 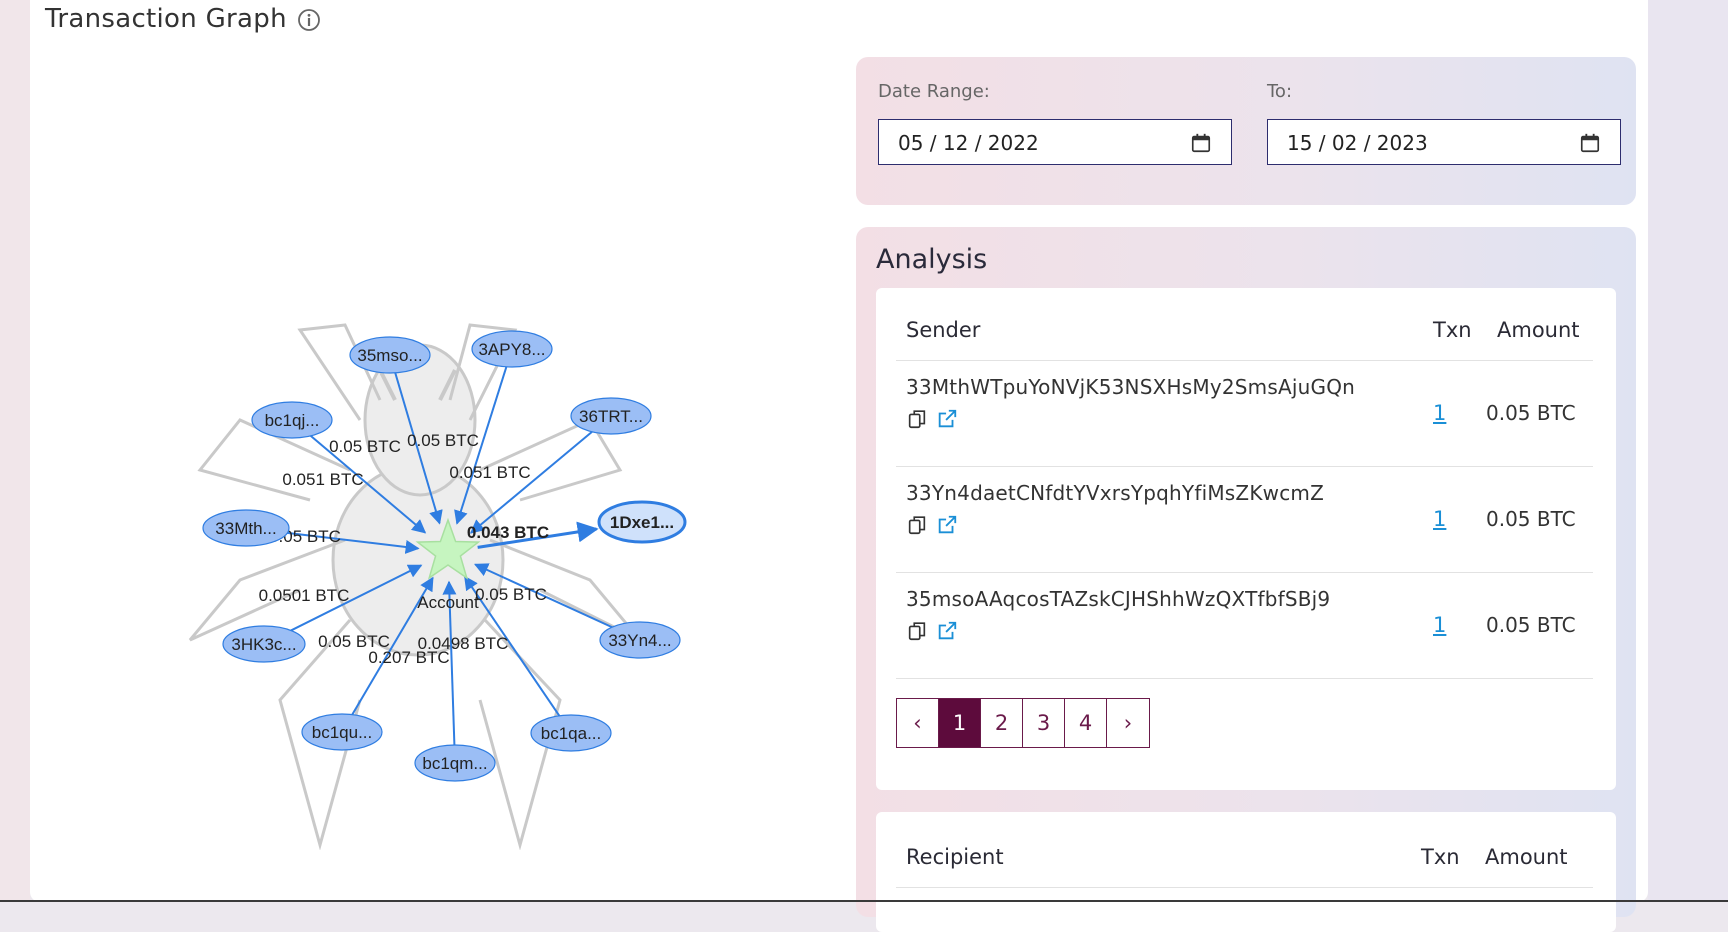 What do you see at coordinates (955, 857) in the screenshot?
I see `recipient-header: Recipient` at bounding box center [955, 857].